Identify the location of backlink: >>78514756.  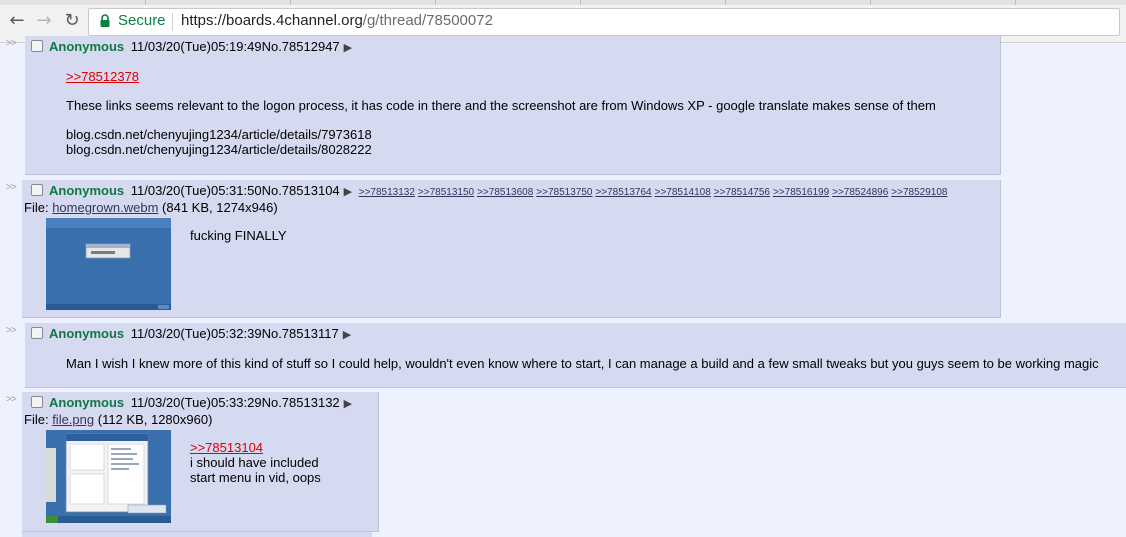
(742, 192).